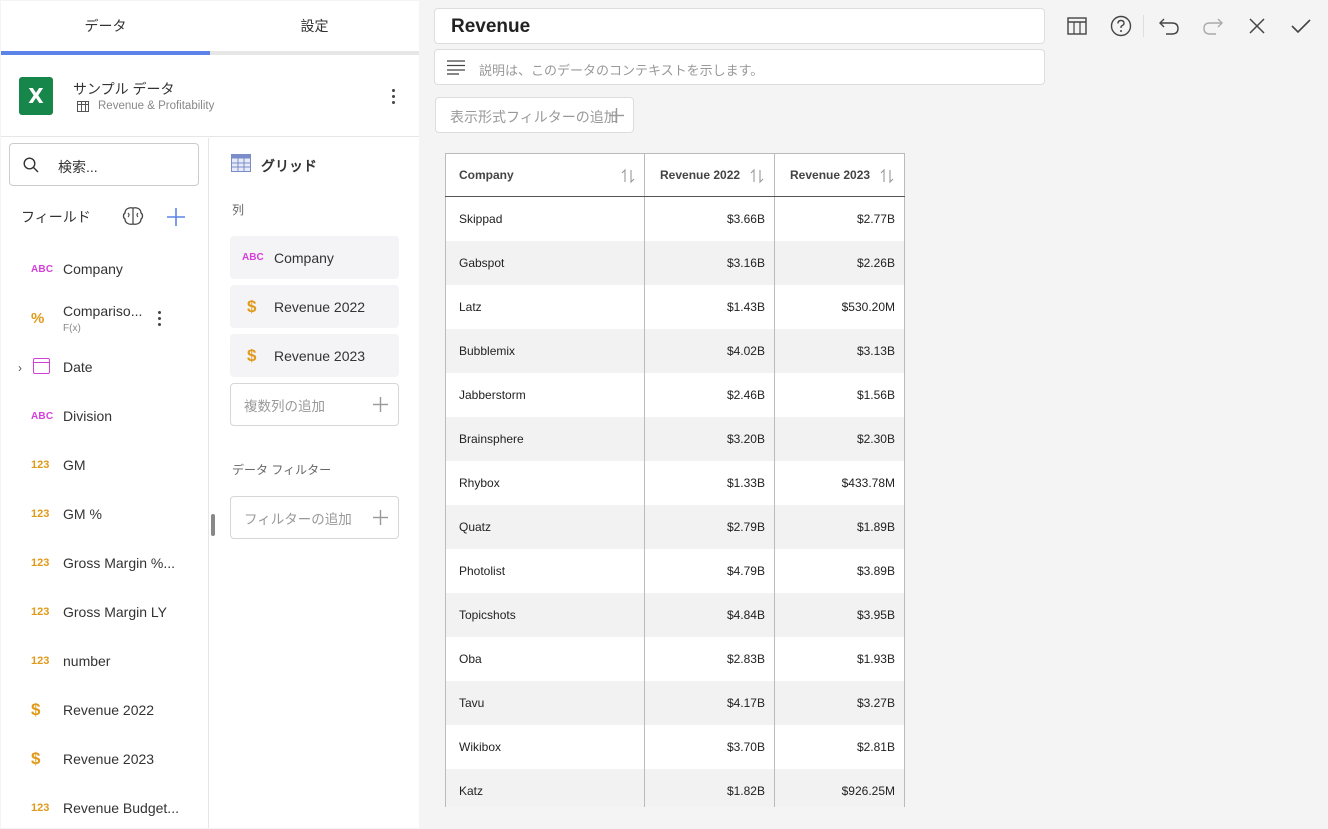 Image resolution: width=1328 pixels, height=829 pixels. I want to click on column-header-company: Company, so click(545, 175).